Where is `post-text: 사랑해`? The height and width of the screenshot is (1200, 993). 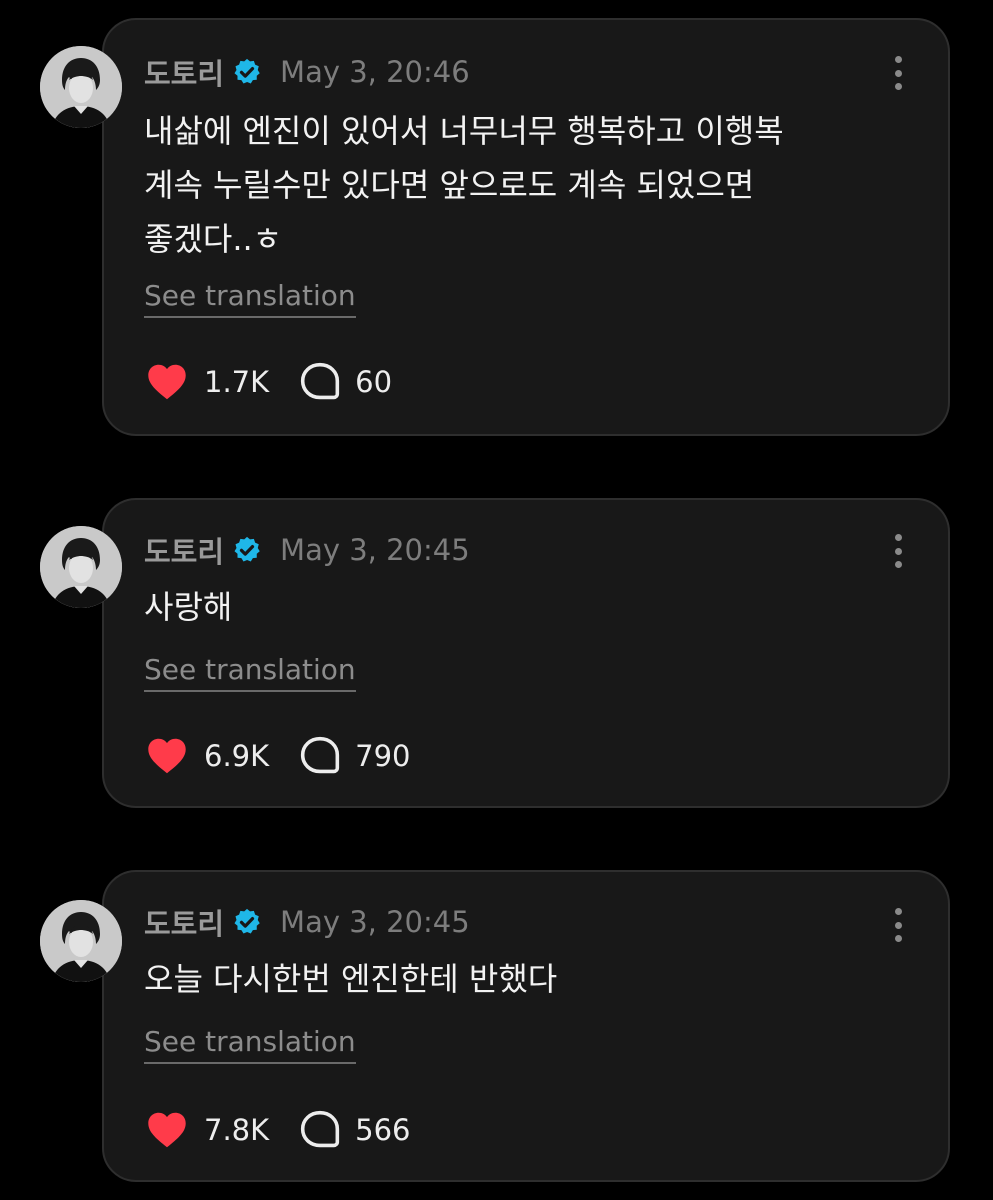
post-text: 사랑해 is located at coordinates (514, 607).